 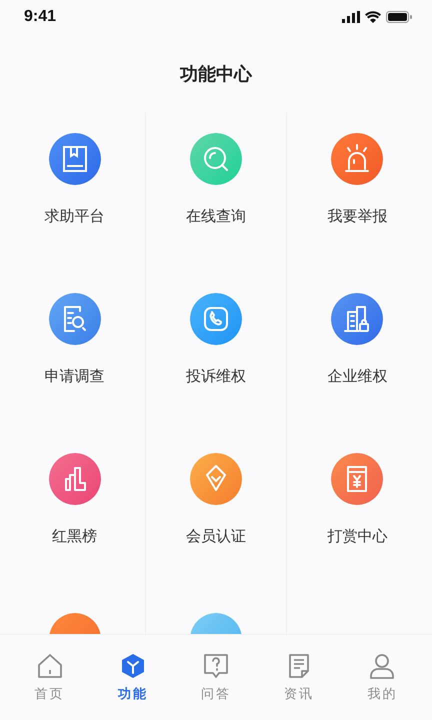 What do you see at coordinates (216, 376) in the screenshot?
I see `feature-label: 投诉维权` at bounding box center [216, 376].